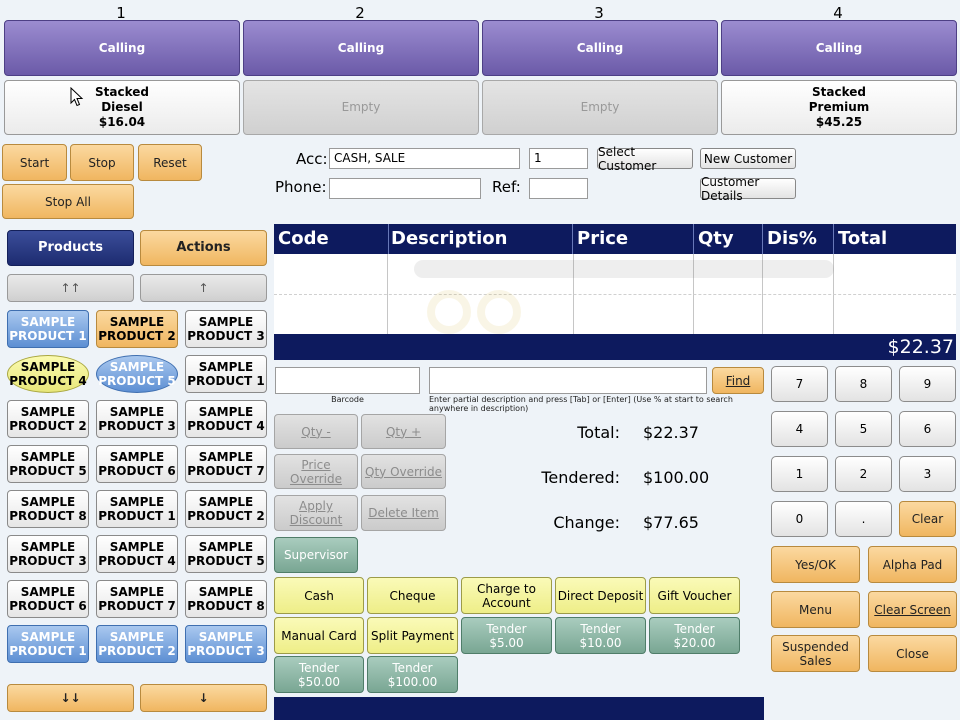 Image resolution: width=960 pixels, height=720 pixels. What do you see at coordinates (912, 609) in the screenshot?
I see `clear-screen-button: Clear Screen` at bounding box center [912, 609].